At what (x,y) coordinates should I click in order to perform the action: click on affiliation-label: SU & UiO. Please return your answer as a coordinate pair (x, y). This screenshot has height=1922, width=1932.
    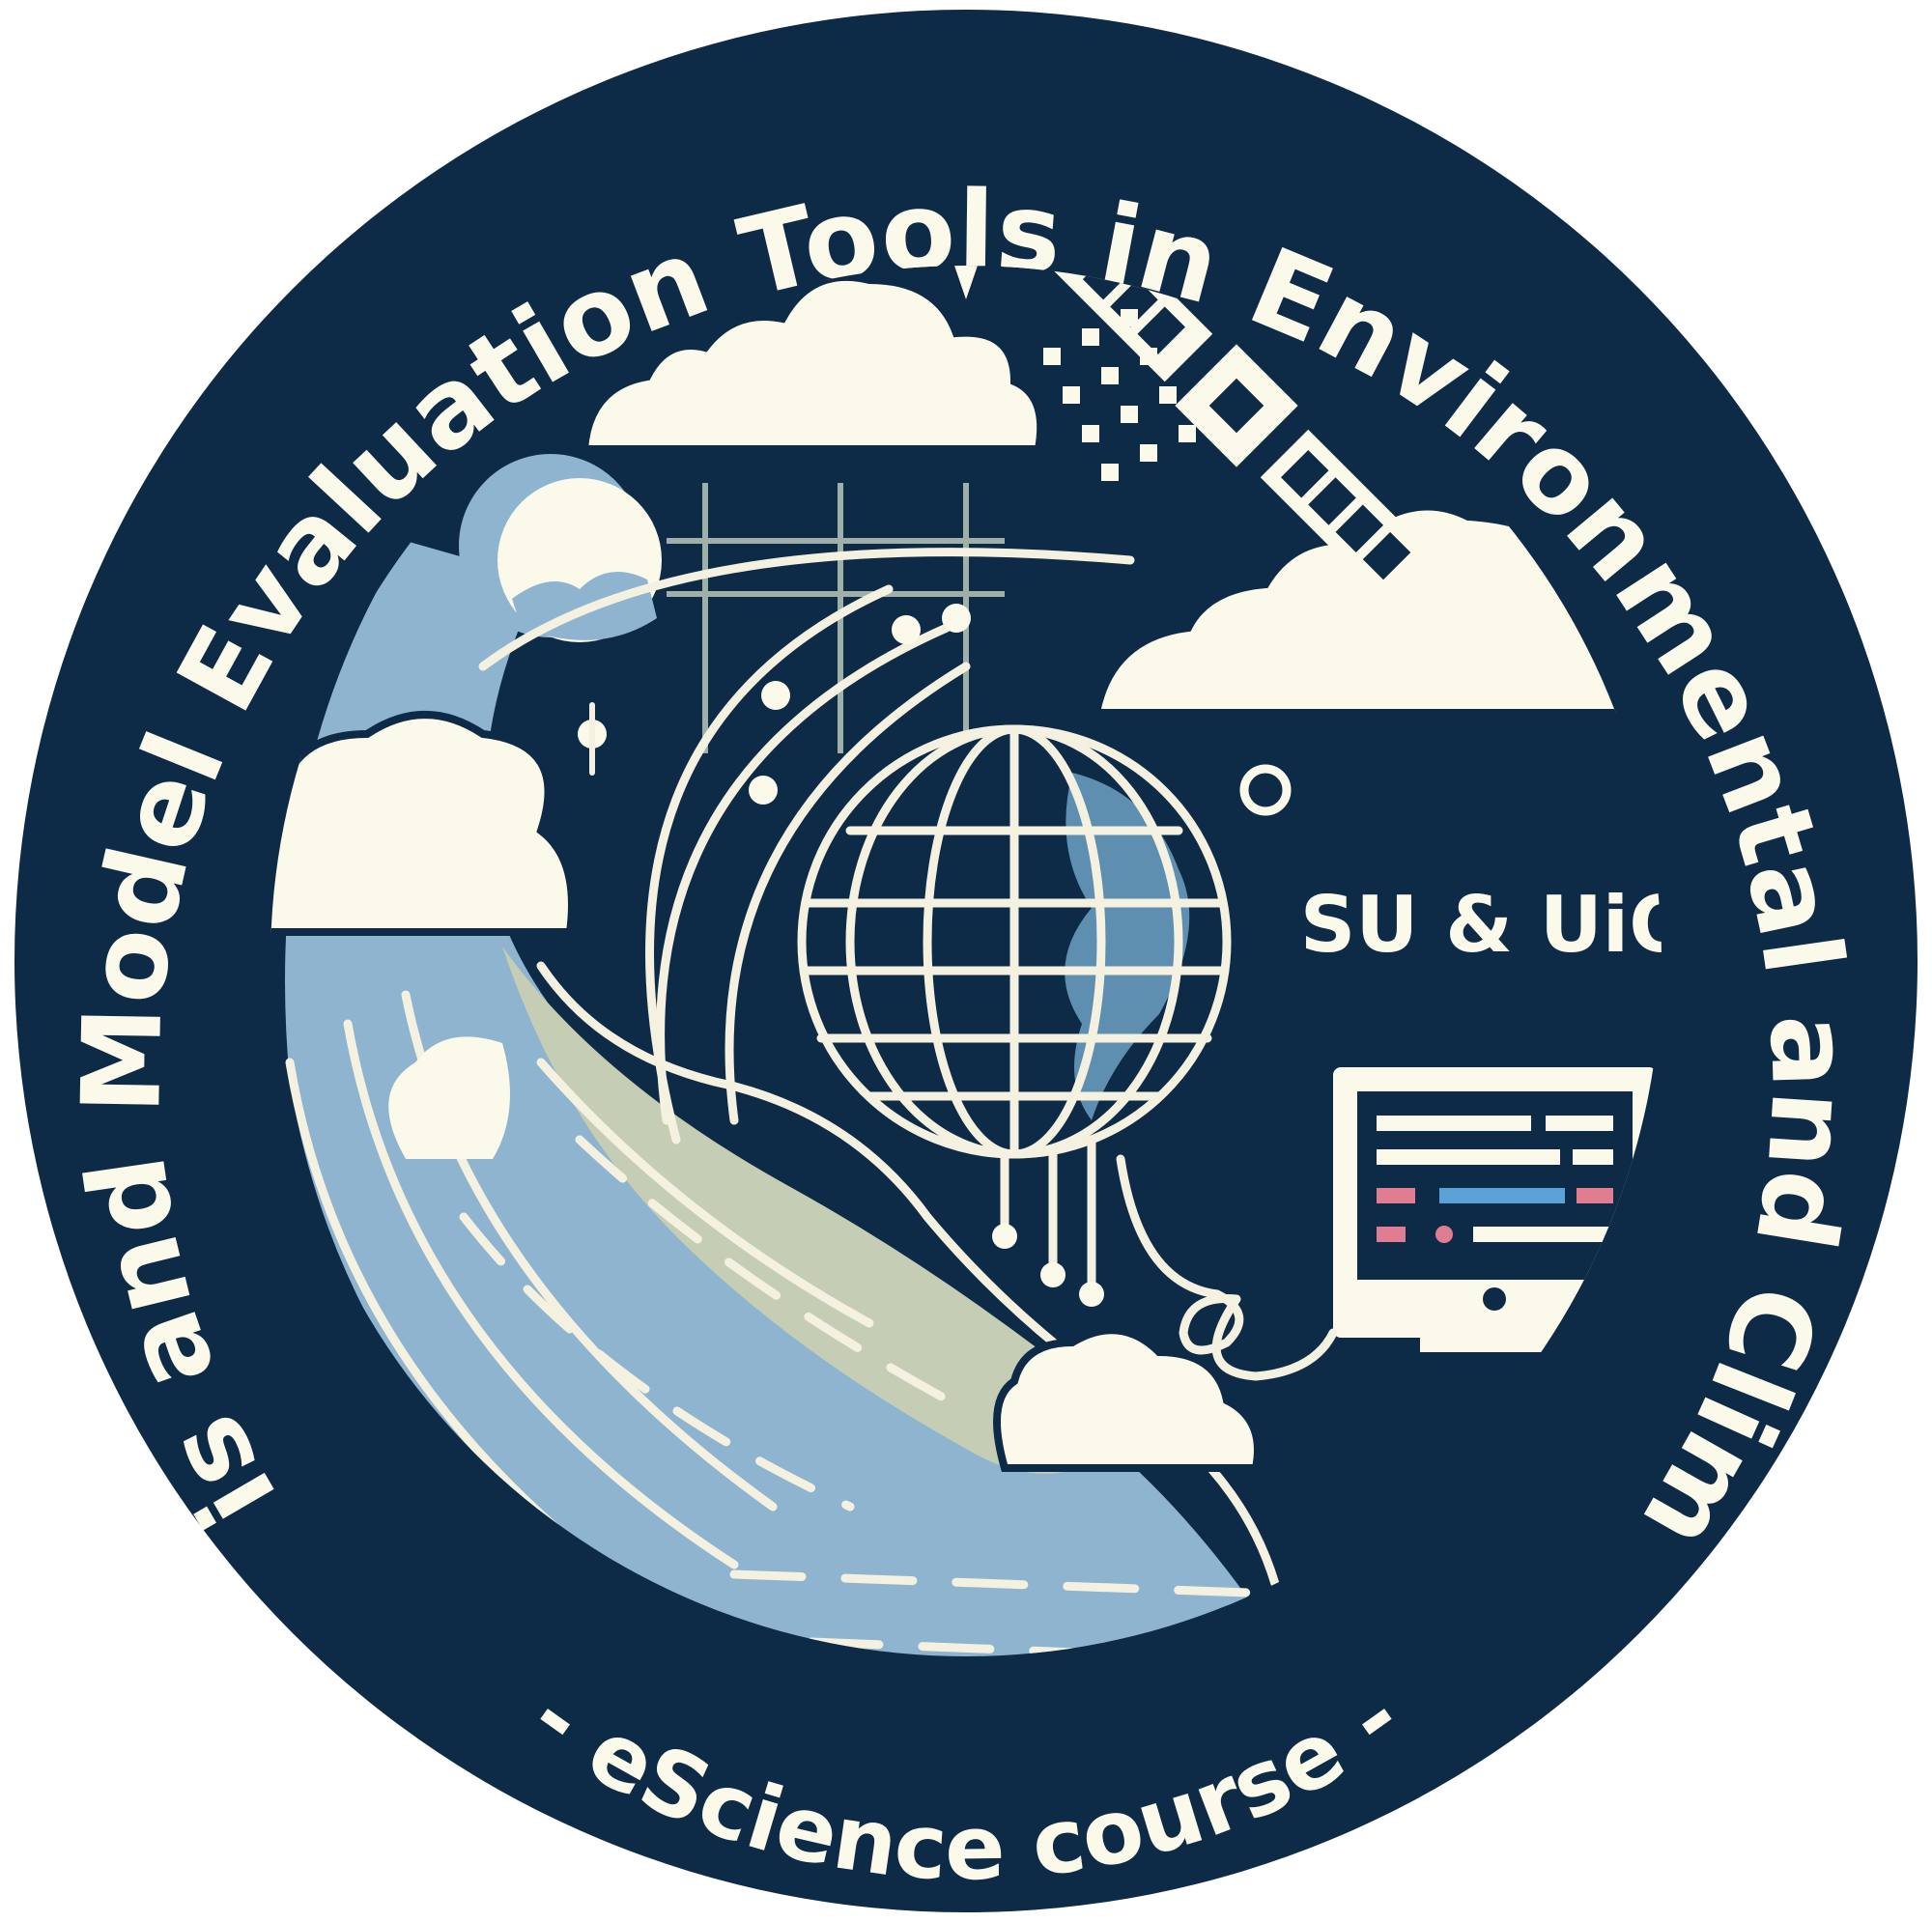
    Looking at the image, I should click on (1497, 925).